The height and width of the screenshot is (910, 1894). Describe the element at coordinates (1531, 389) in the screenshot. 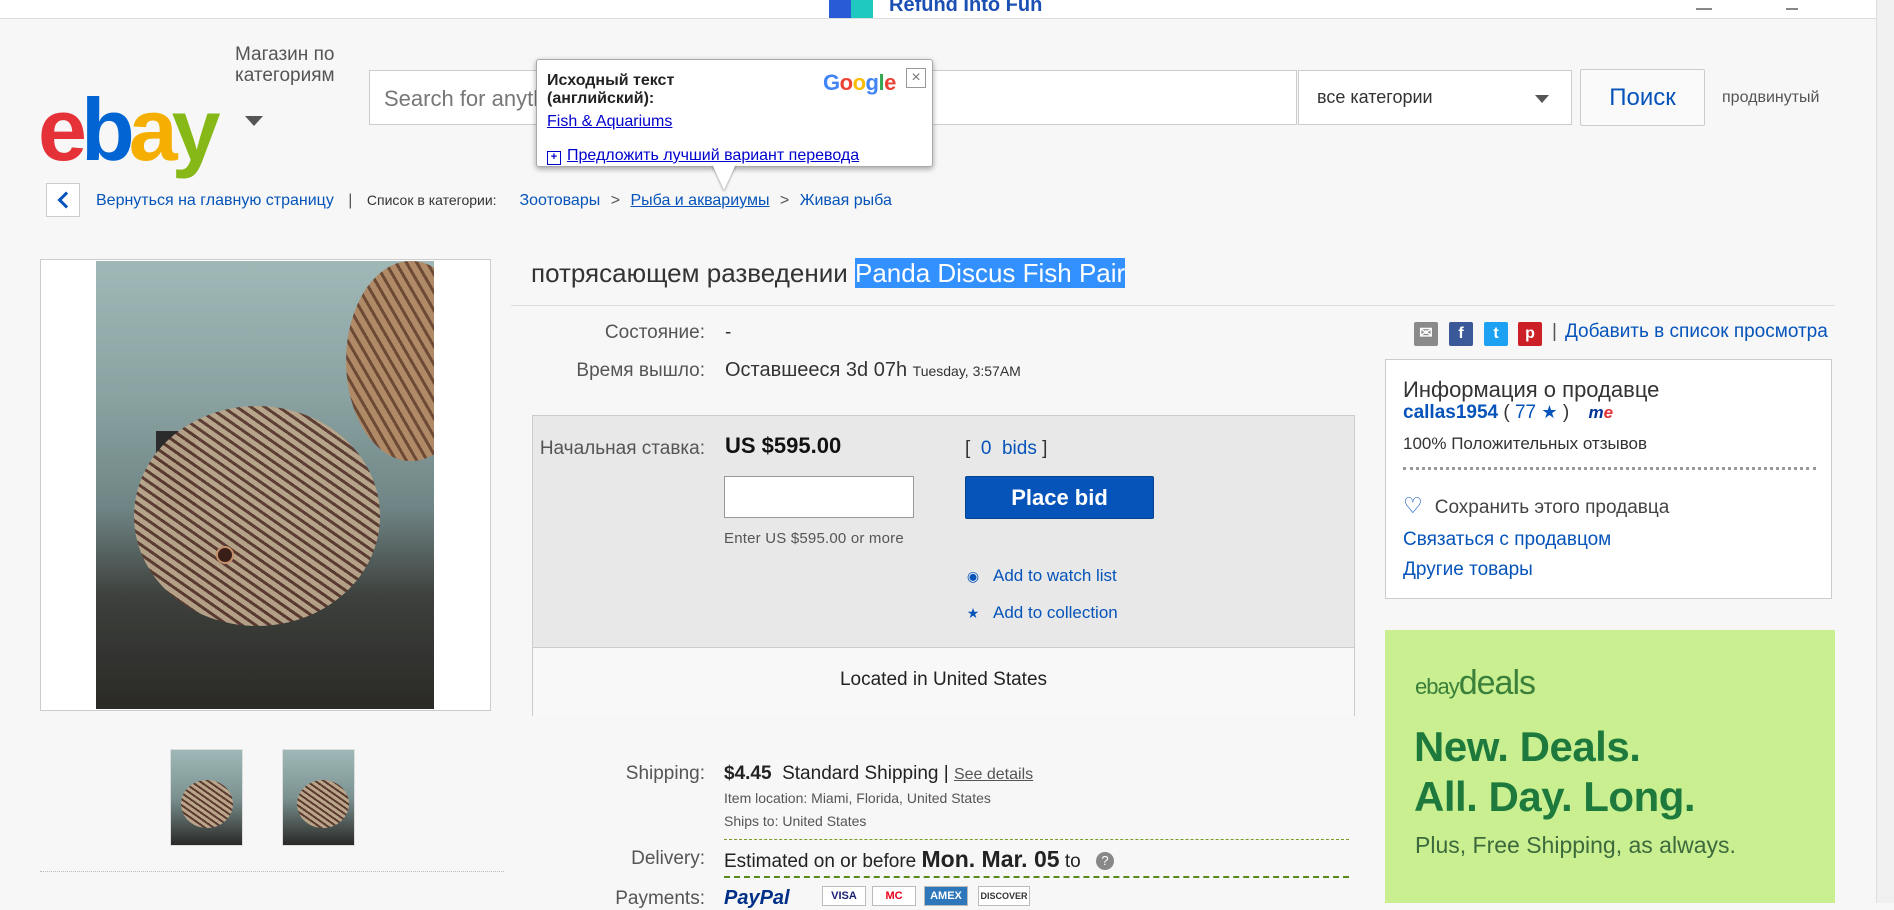

I see `seller-info-heading: Информация о продавце` at that location.